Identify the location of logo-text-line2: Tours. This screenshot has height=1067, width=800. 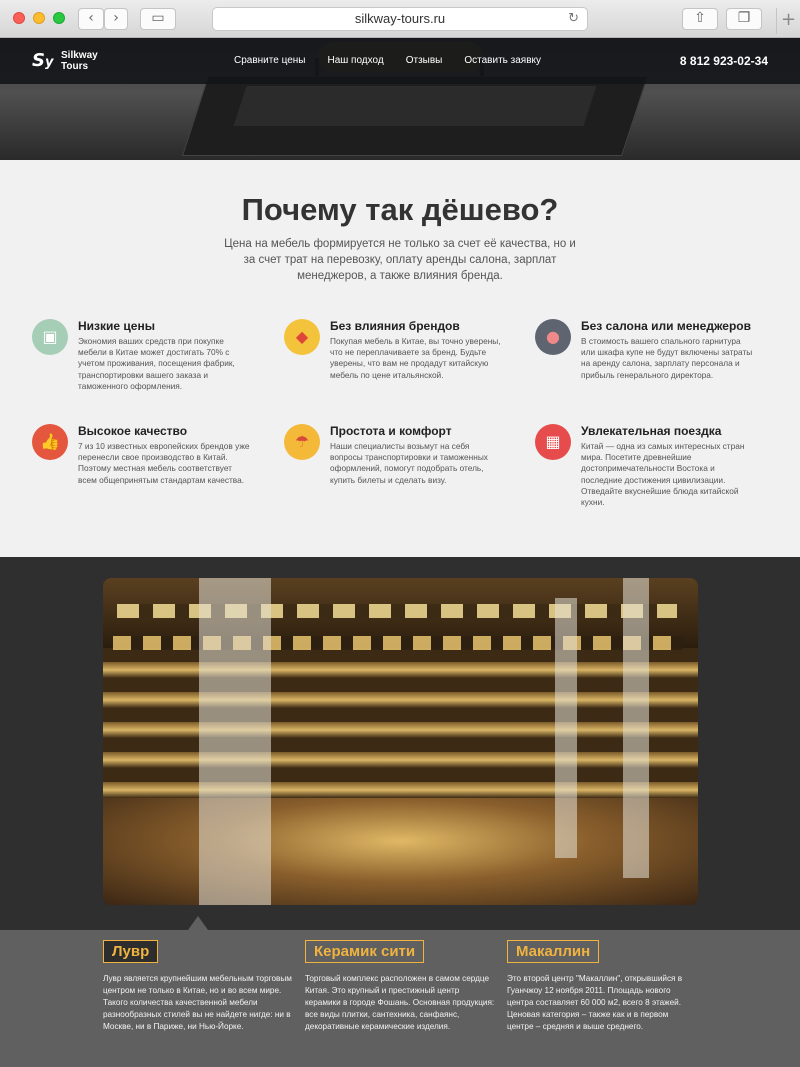
(75, 66).